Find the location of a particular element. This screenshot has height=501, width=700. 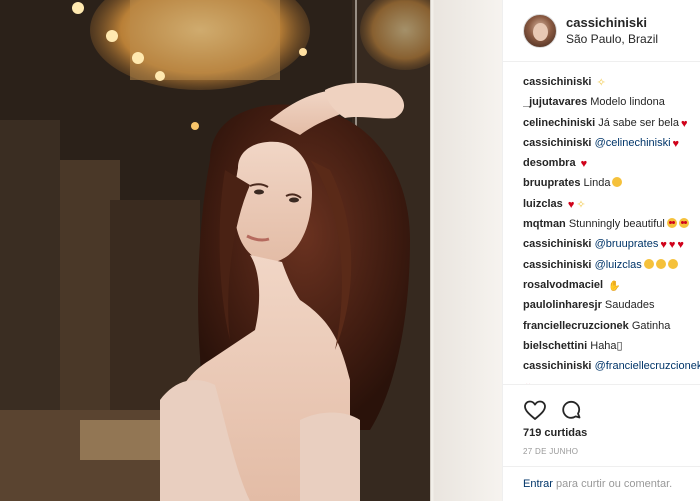

comment-item: franciellecruzcionek Gatinha is located at coordinates (611, 326).